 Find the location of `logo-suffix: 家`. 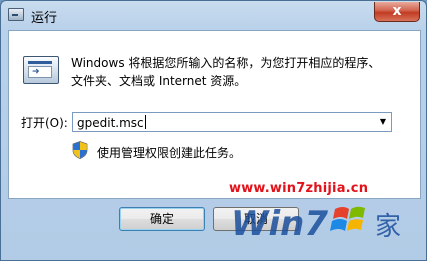

logo-suffix: 家 is located at coordinates (388, 227).